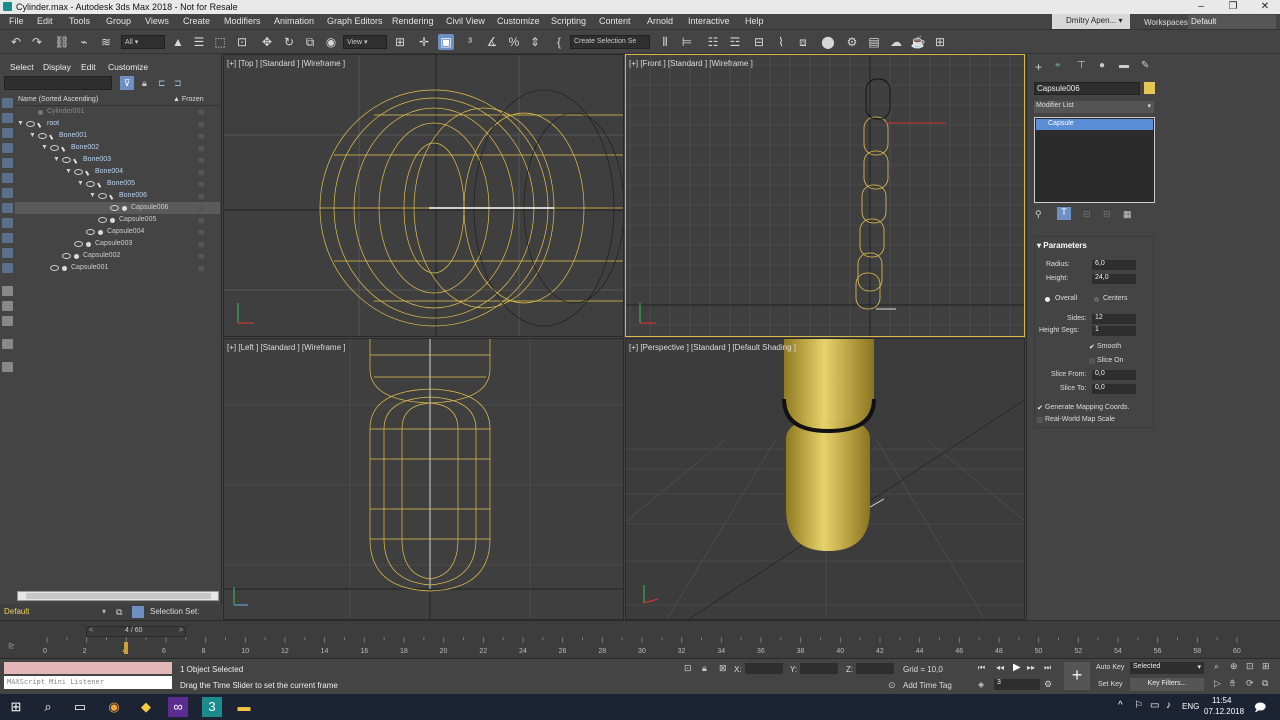 The image size is (1280, 720). Describe the element at coordinates (117, 256) in the screenshot. I see `scene-row: Capsule002` at that location.